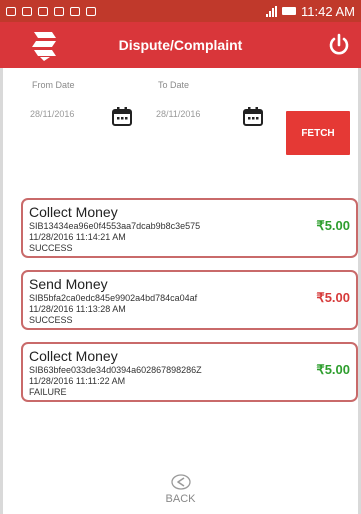  What do you see at coordinates (113, 298) in the screenshot?
I see `transaction-ref: SIB5bfa2ca0edc845e9902a4bd784ca04af` at bounding box center [113, 298].